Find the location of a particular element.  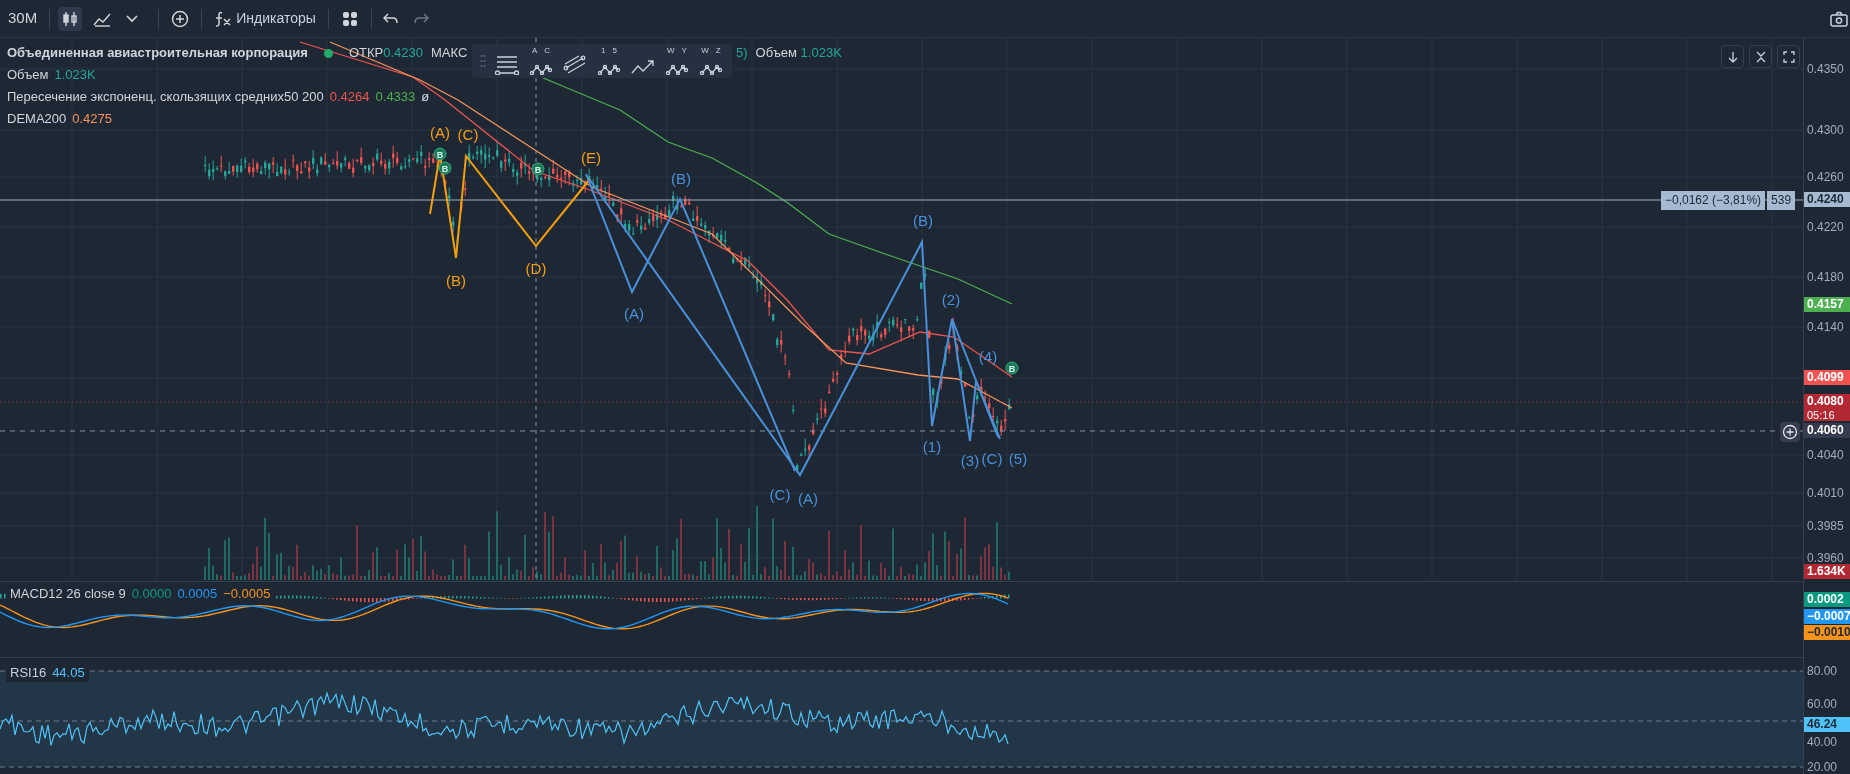

wave-label: (E) is located at coordinates (591, 157).